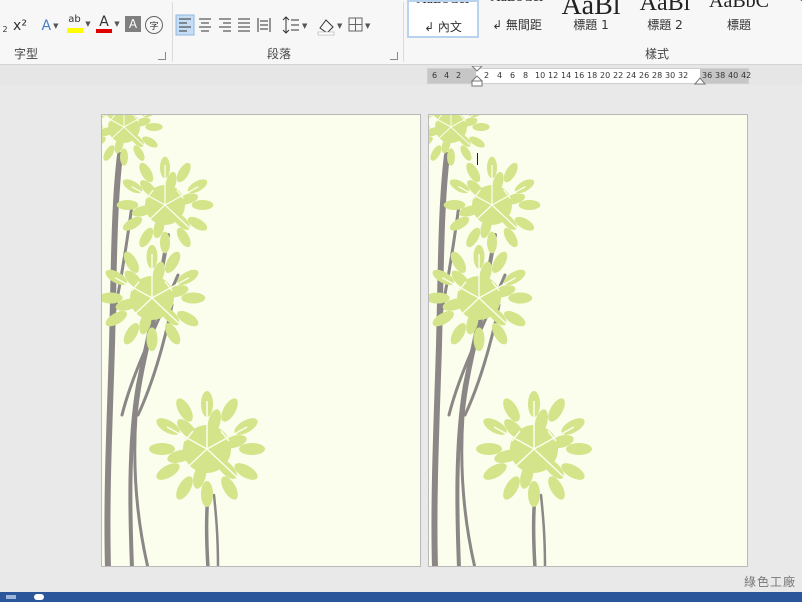 Image resolution: width=802 pixels, height=602 pixels. I want to click on ruler-number: 16, so click(579, 75).